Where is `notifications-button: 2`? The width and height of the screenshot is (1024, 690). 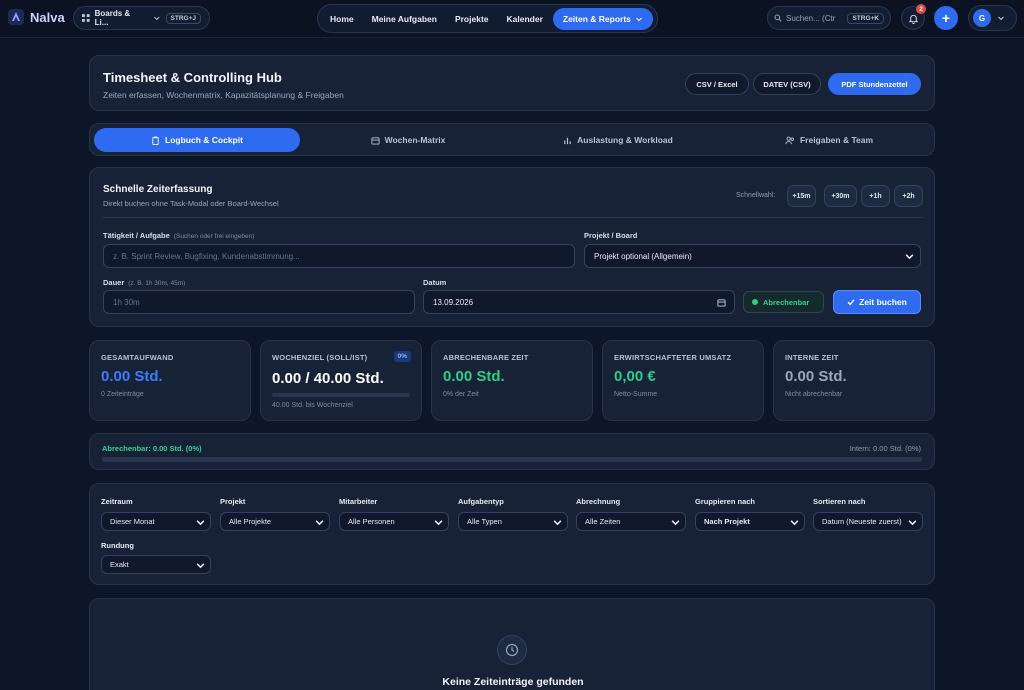
notifications-button: 2 is located at coordinates (913, 17).